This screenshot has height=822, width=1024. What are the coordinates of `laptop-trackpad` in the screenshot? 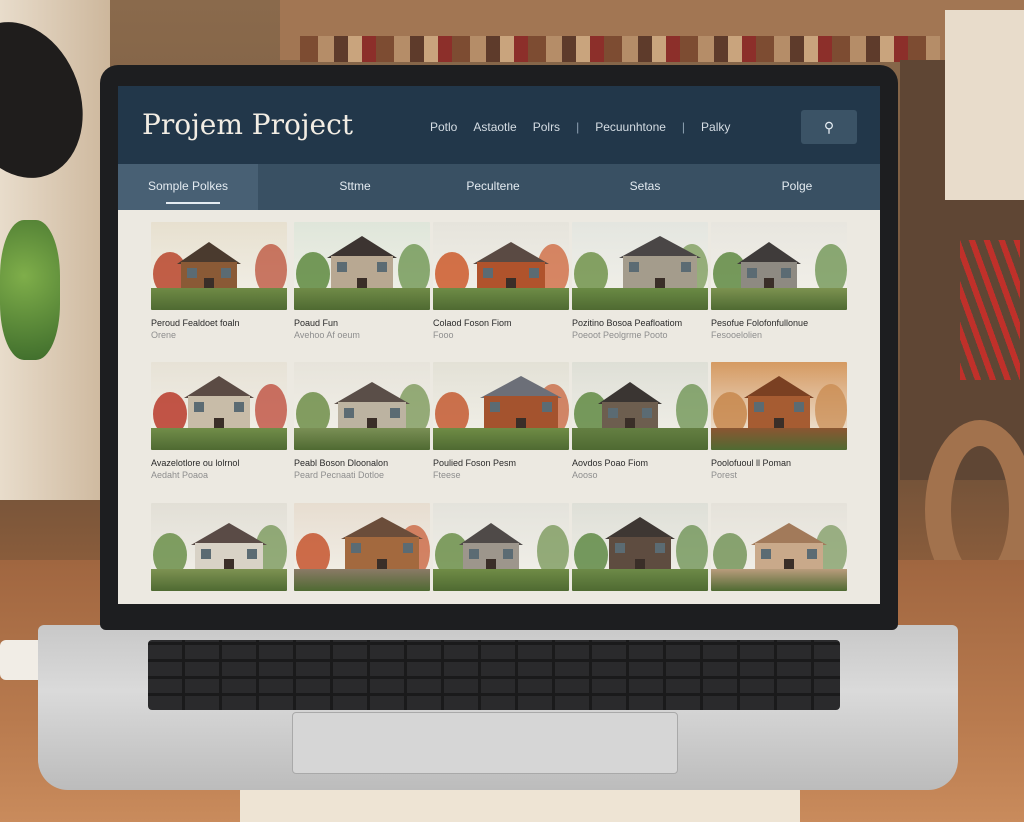 It's located at (485, 743).